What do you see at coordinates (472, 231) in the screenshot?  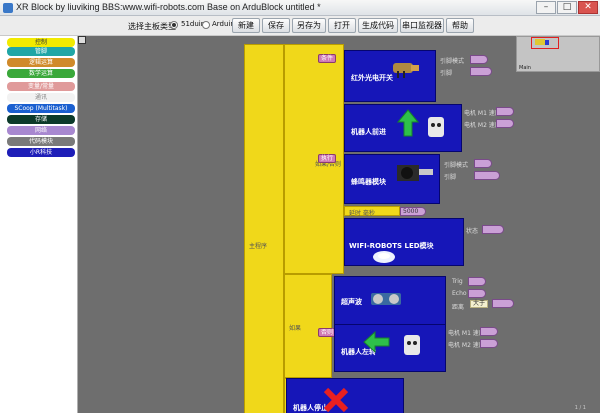 I see `wifi-led-param-label: 状态` at bounding box center [472, 231].